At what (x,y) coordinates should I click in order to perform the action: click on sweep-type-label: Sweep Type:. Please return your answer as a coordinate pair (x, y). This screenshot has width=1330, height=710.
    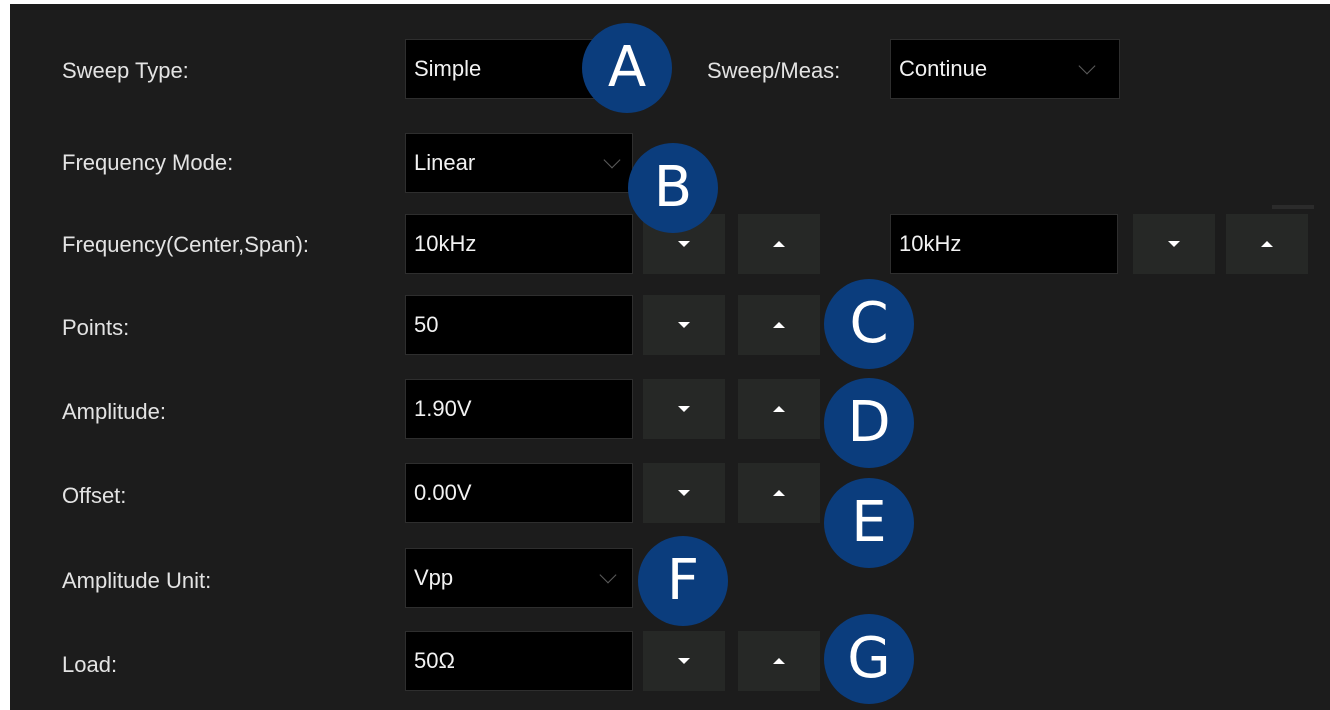
    Looking at the image, I should click on (125, 70).